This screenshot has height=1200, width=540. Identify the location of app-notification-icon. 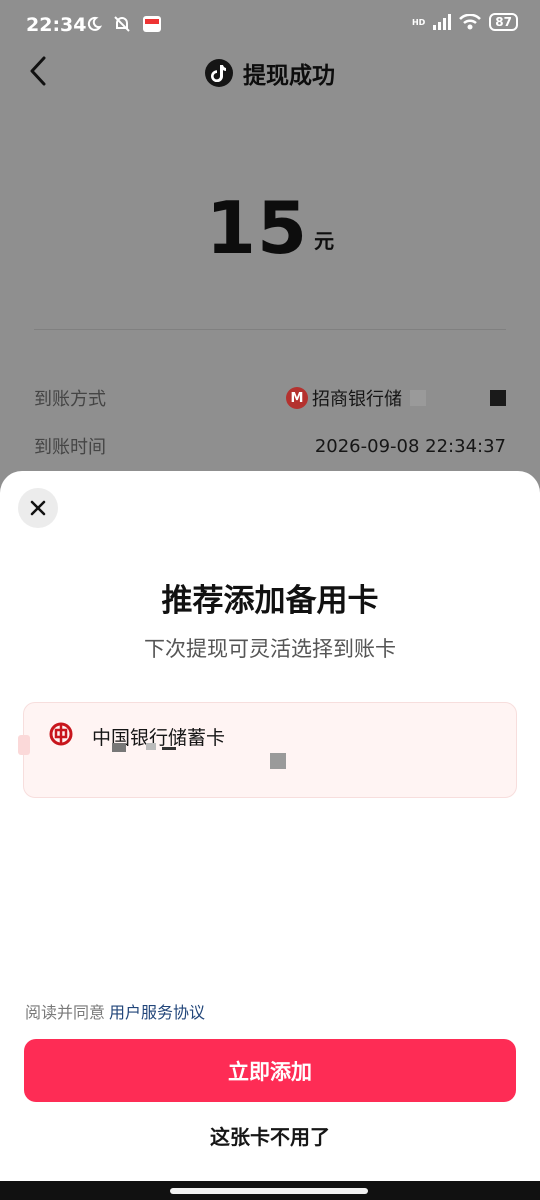
(152, 24).